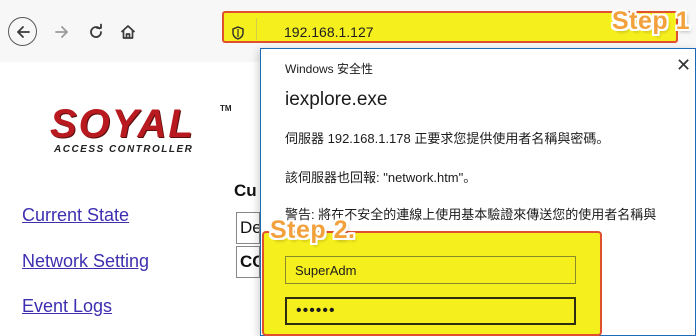 The height and width of the screenshot is (336, 696). What do you see at coordinates (313, 230) in the screenshot?
I see `step2-annotation: Step 2.` at bounding box center [313, 230].